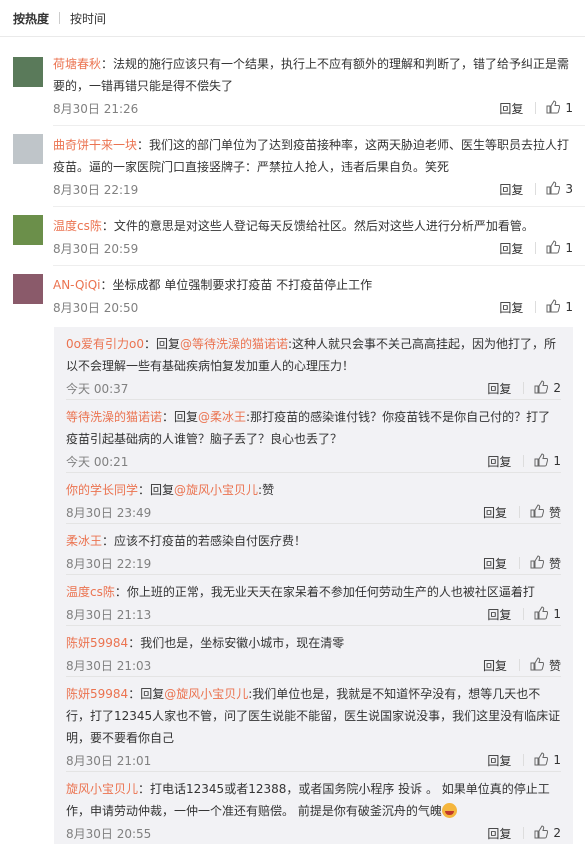 This screenshot has height=844, width=585. Describe the element at coordinates (105, 344) in the screenshot. I see `reply-username: 0o爱有引力o0` at that location.